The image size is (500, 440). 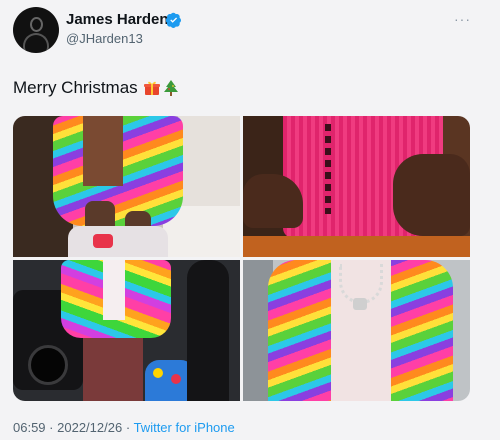 I want to click on tweet-text: Merry Christmas, so click(x=95, y=88).